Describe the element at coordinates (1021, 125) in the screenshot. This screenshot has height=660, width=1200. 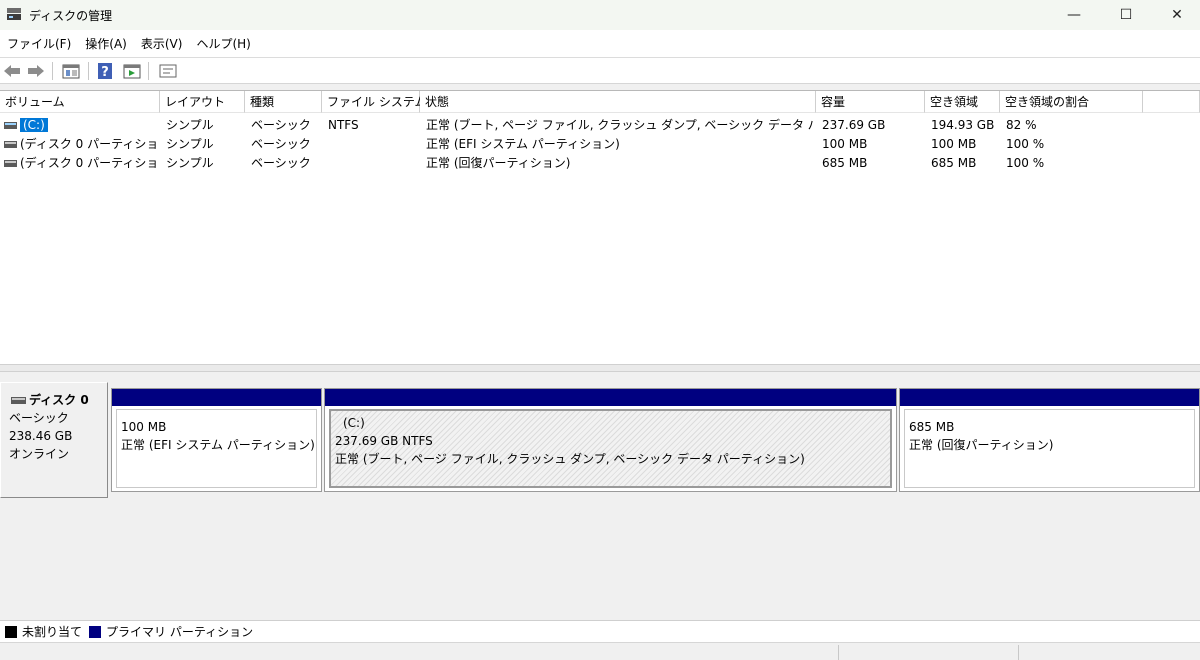
I see `percent-free-cell: 82 %` at that location.